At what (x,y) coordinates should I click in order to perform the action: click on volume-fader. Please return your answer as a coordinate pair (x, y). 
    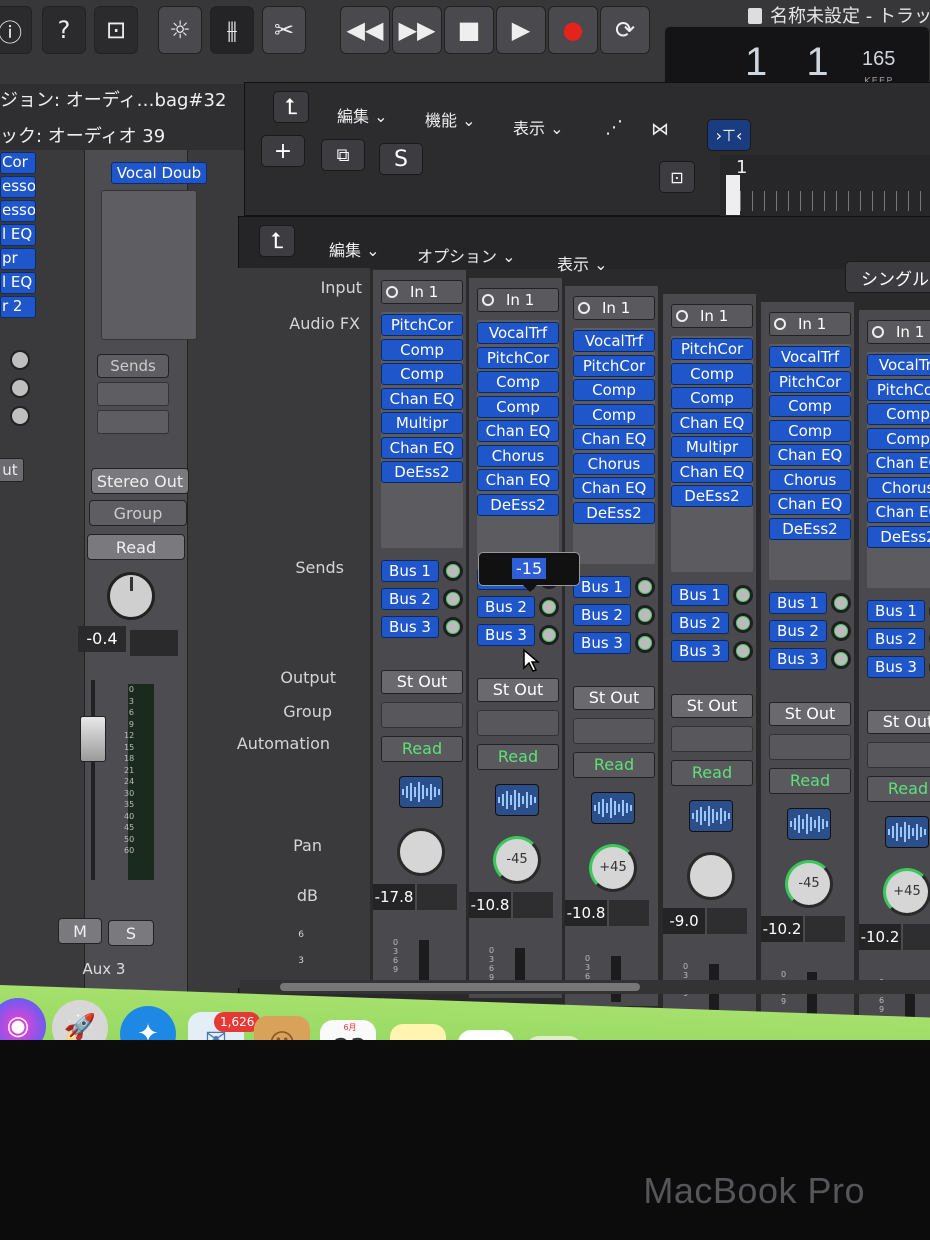
    Looking at the image, I should click on (93, 780).